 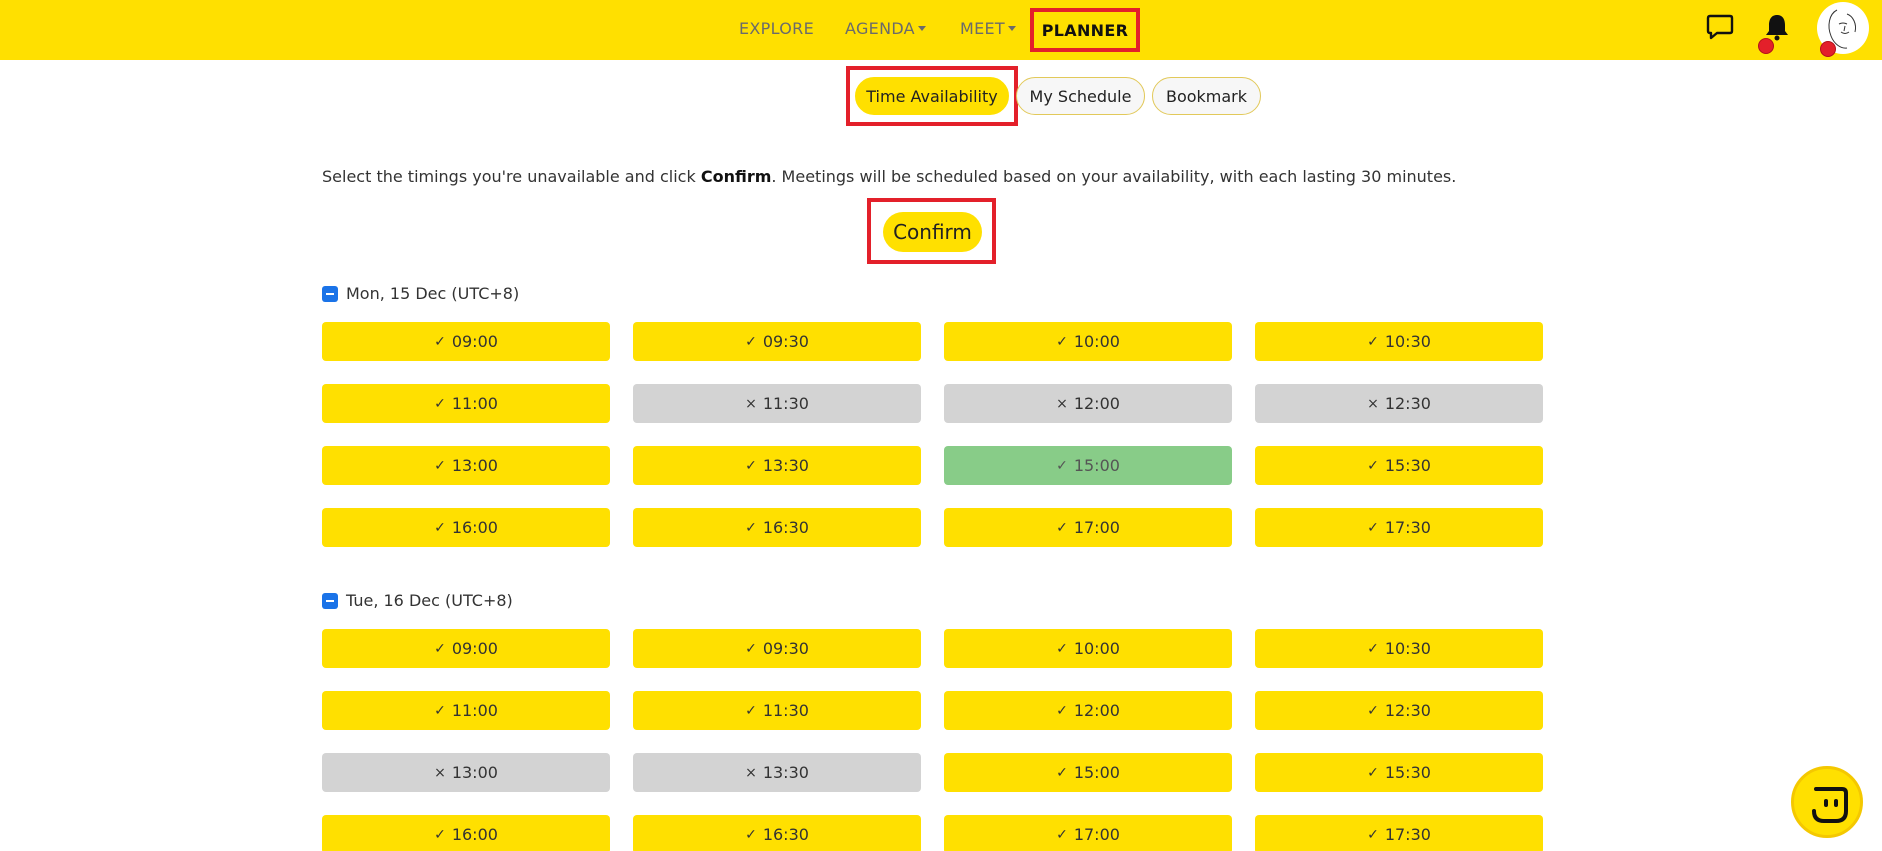 I want to click on time-slot-label: 09:00, so click(x=474, y=341).